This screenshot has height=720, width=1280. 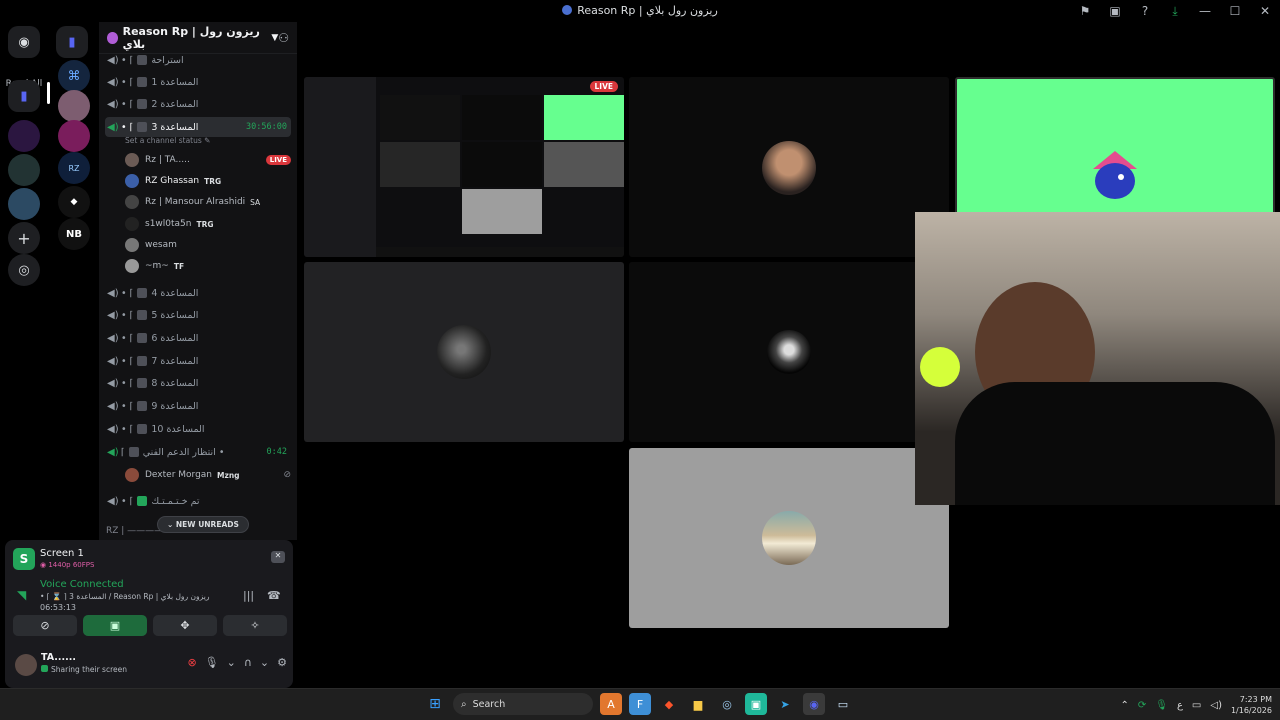 What do you see at coordinates (24, 136) in the screenshot?
I see `server-neon-icon` at bounding box center [24, 136].